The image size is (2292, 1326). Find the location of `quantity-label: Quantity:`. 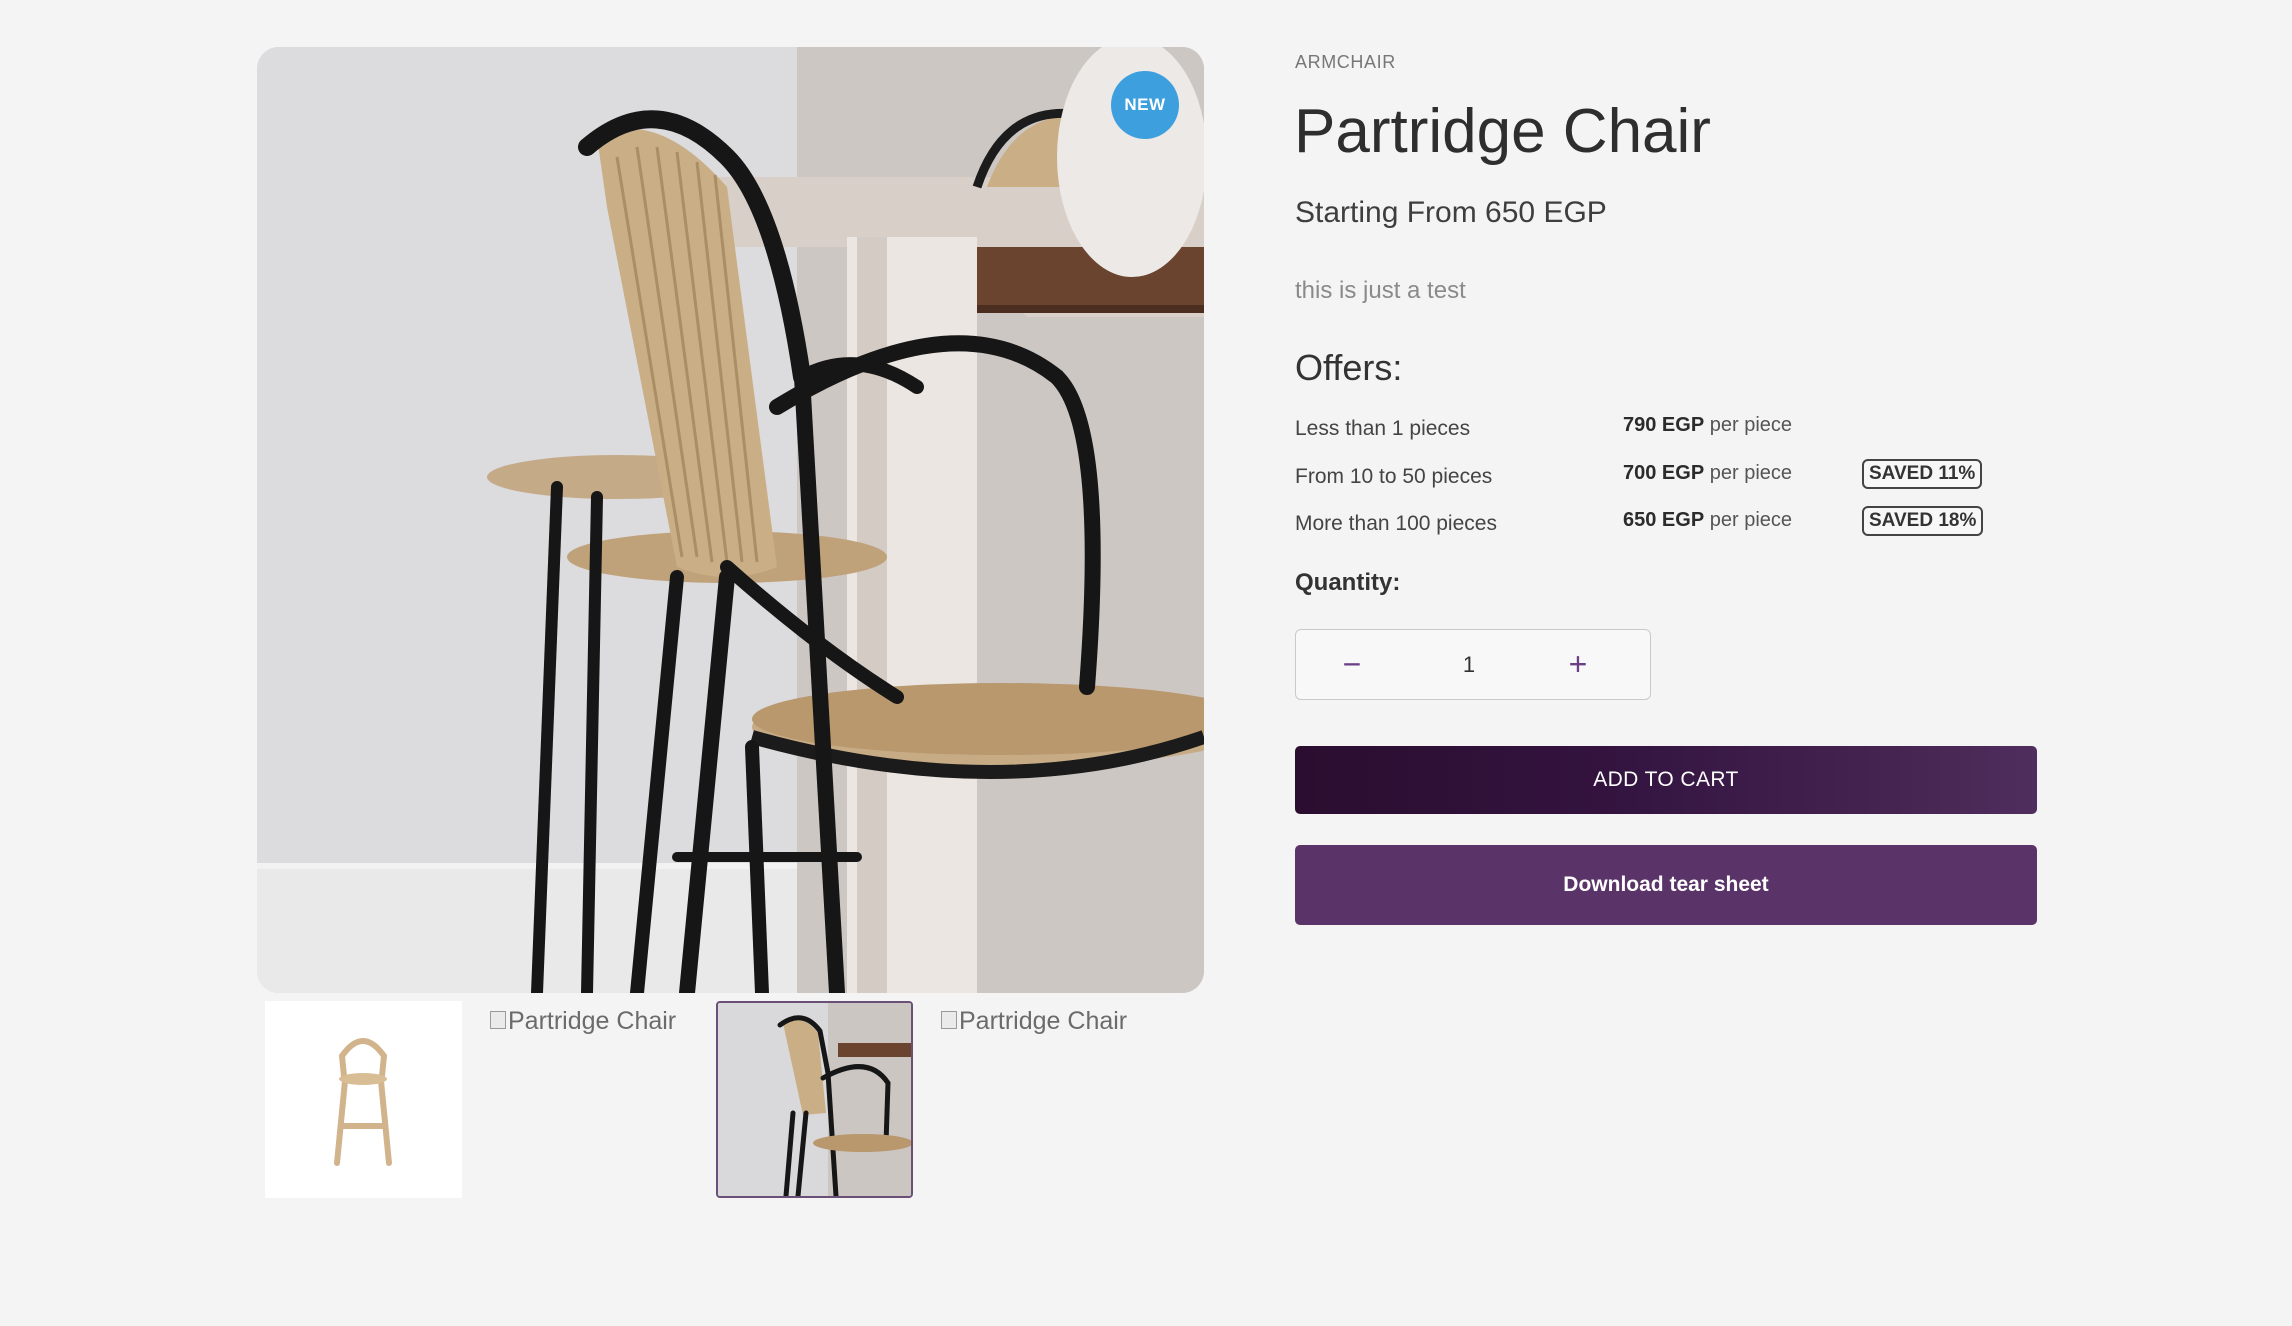

quantity-label: Quantity: is located at coordinates (1348, 582).